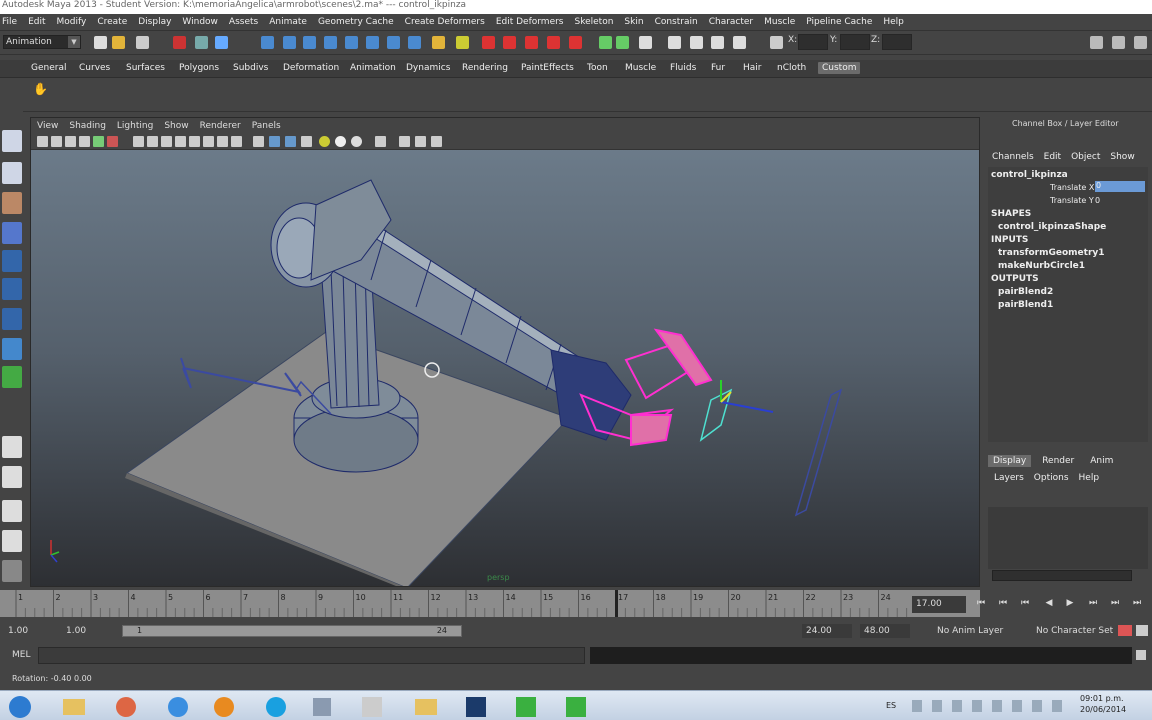 This screenshot has width=1152, height=720. I want to click on menu-animate: Animate, so click(288, 22).